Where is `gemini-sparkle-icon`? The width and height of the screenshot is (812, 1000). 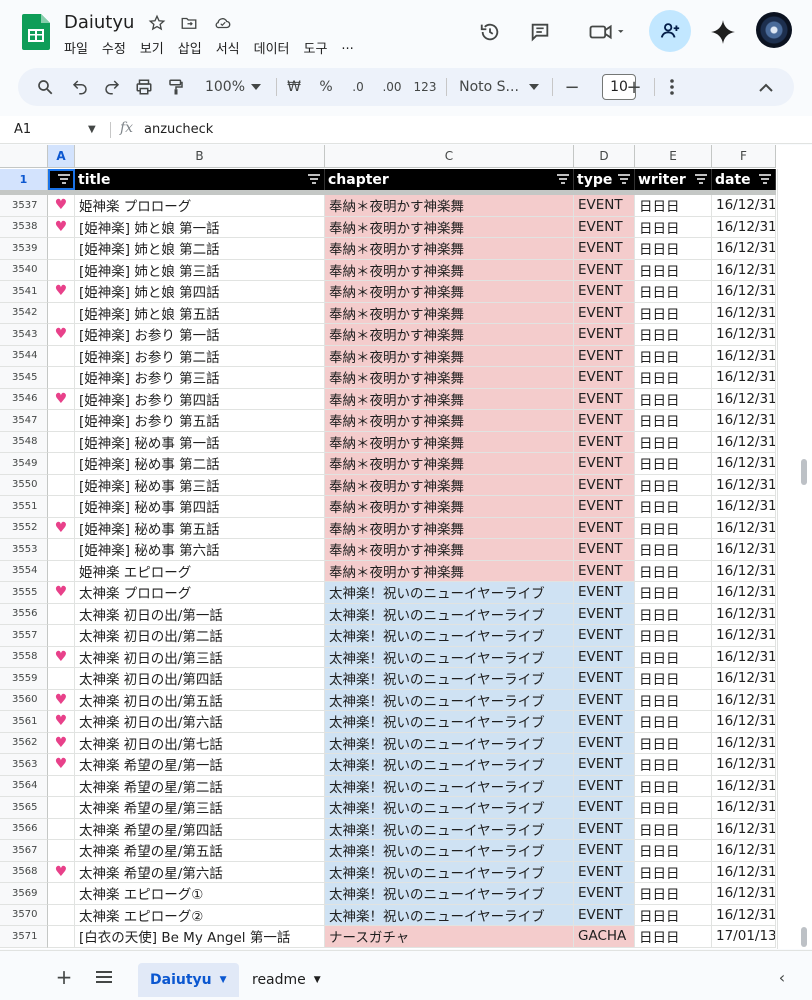
gemini-sparkle-icon is located at coordinates (723, 32).